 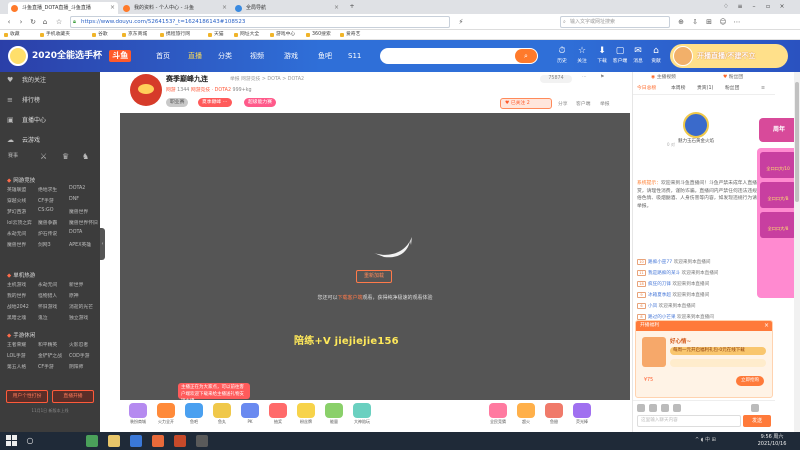 What do you see at coordinates (163, 56) in the screenshot?
I see `nav-home: 首页` at bounding box center [163, 56].